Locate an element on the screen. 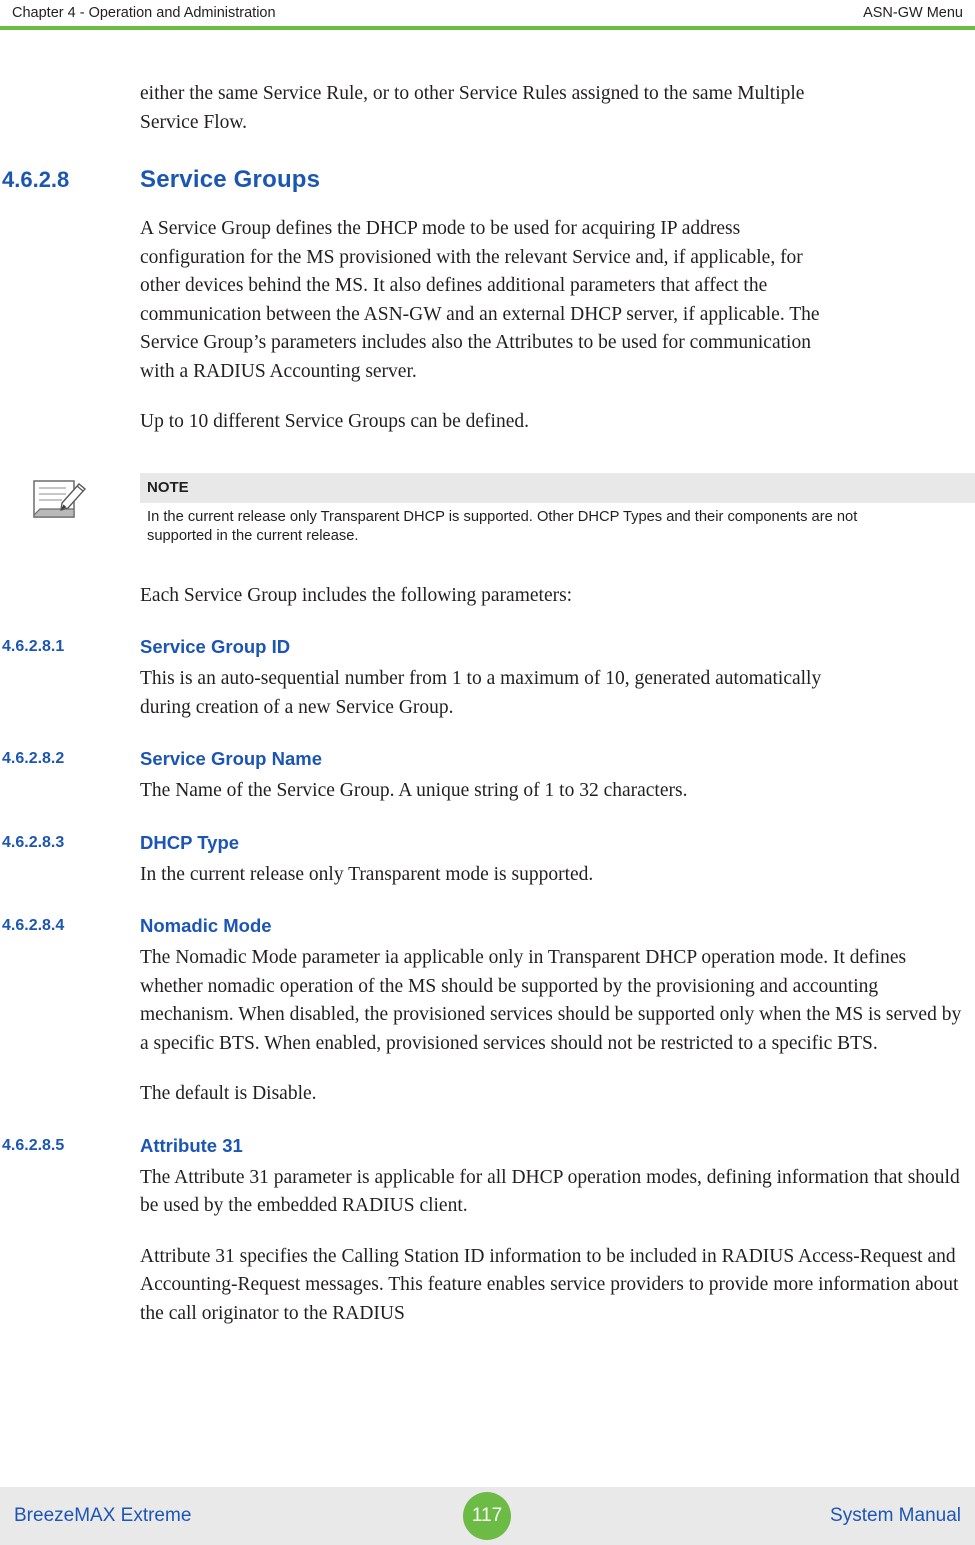 This screenshot has width=975, height=1545. page-number-badge: 117 is located at coordinates (487, 1516).